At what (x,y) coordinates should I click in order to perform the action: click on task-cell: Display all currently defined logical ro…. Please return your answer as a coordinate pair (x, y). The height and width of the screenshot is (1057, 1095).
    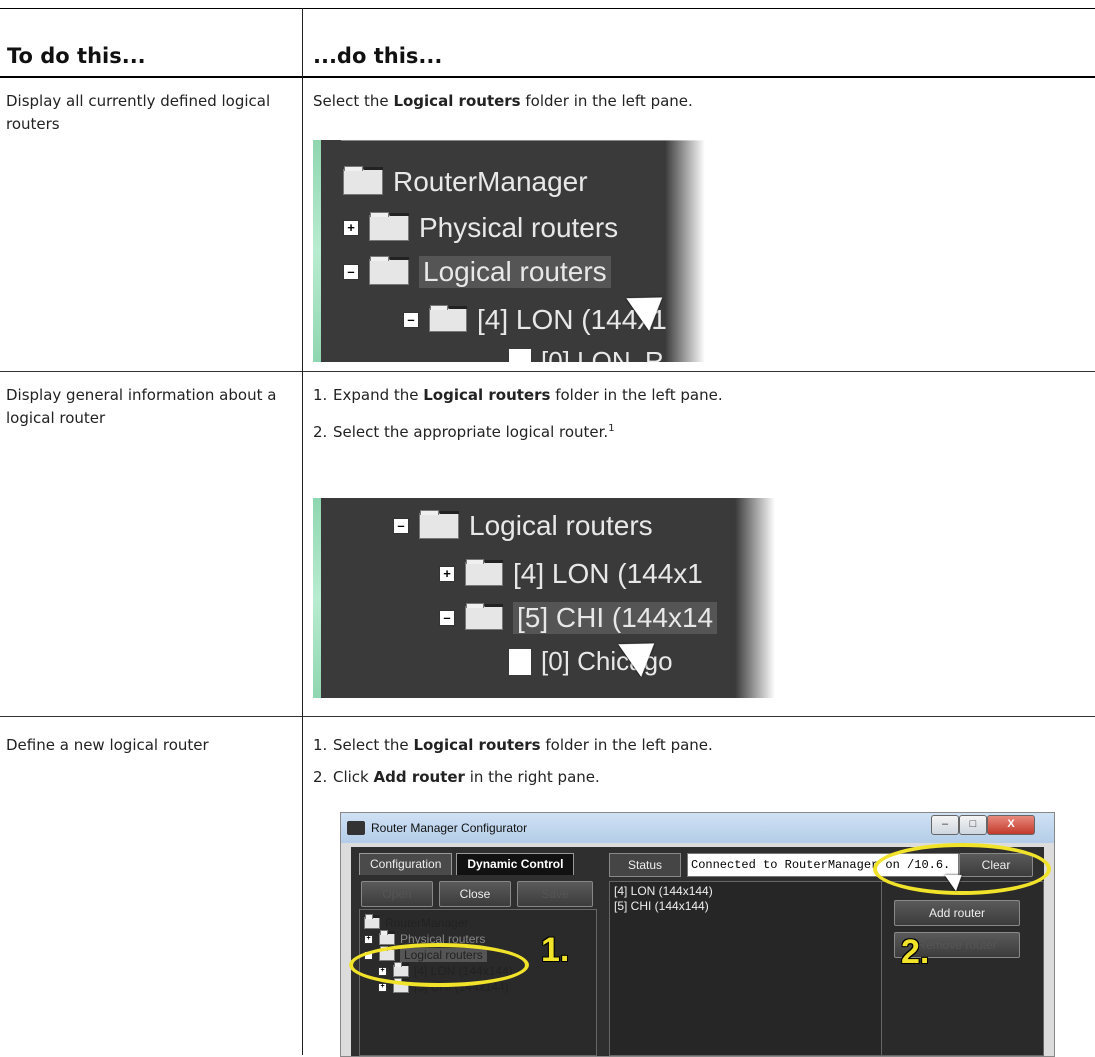
    Looking at the image, I should click on (138, 112).